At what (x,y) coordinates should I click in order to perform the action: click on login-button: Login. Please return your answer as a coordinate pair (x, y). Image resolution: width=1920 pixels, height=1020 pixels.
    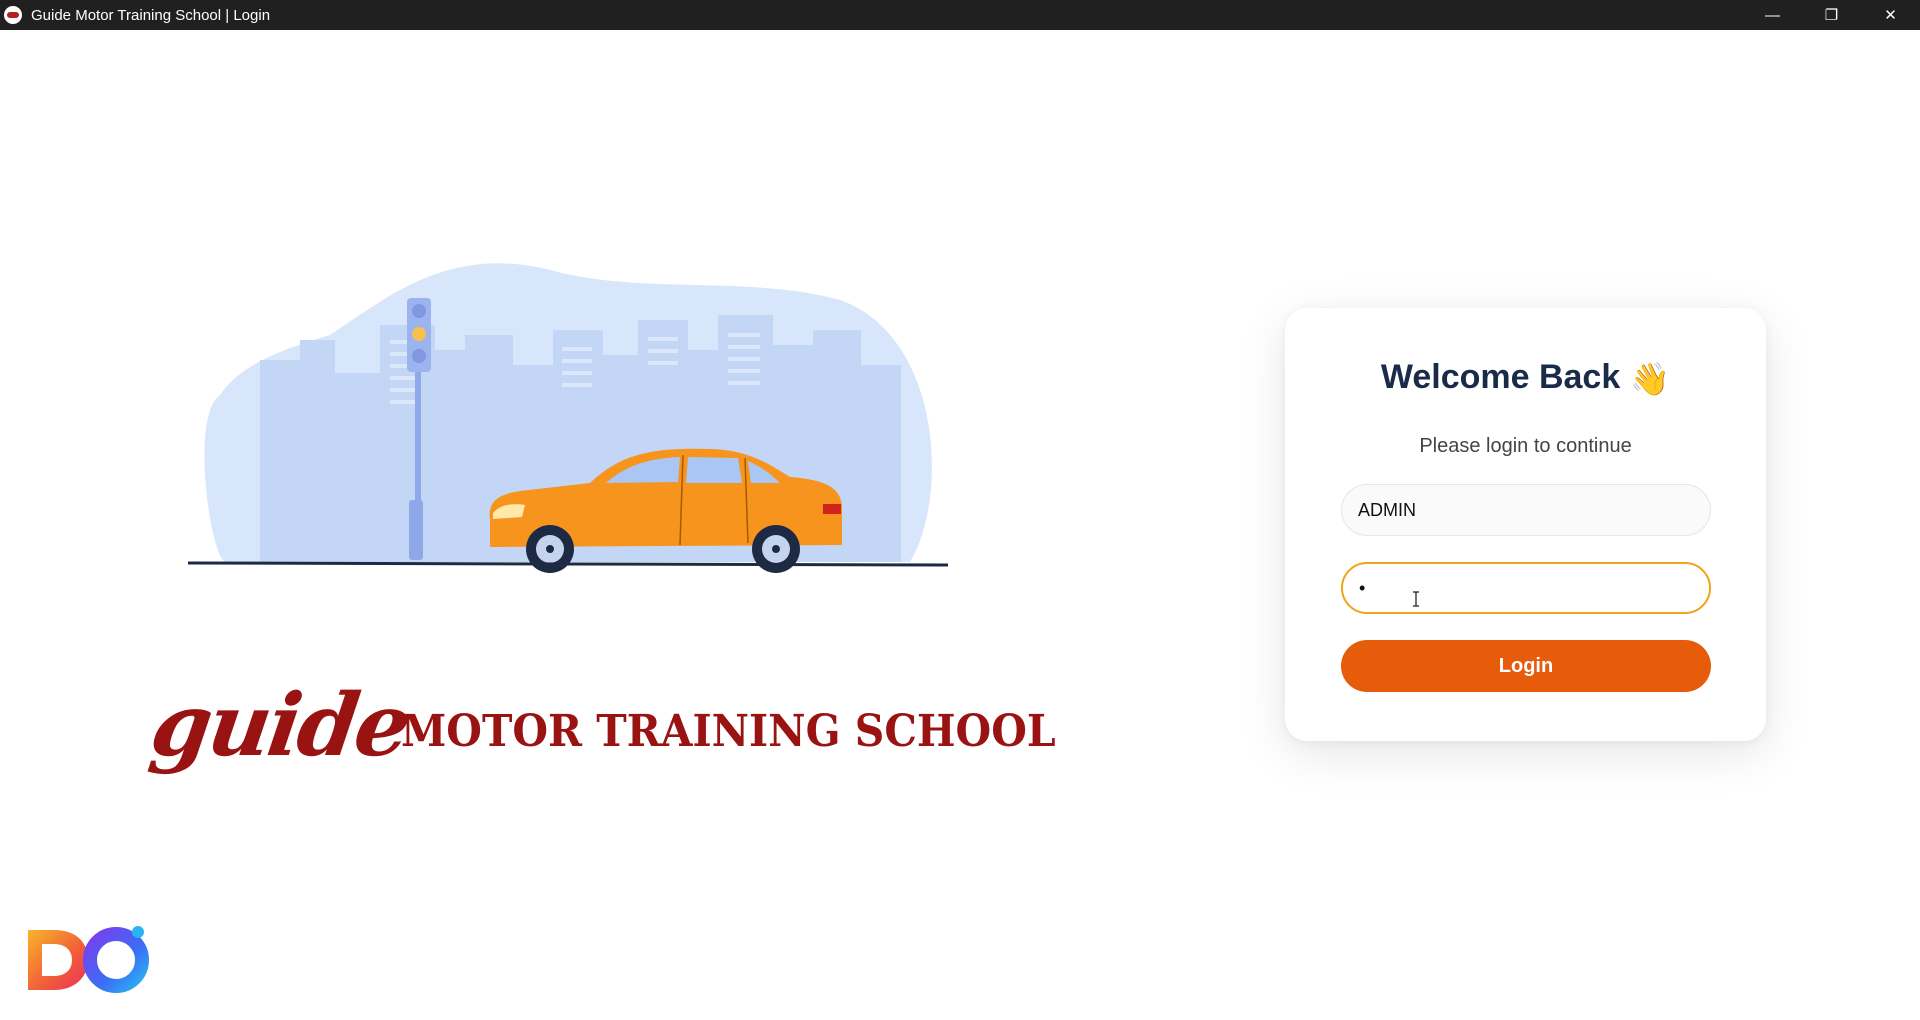
    Looking at the image, I should click on (1526, 666).